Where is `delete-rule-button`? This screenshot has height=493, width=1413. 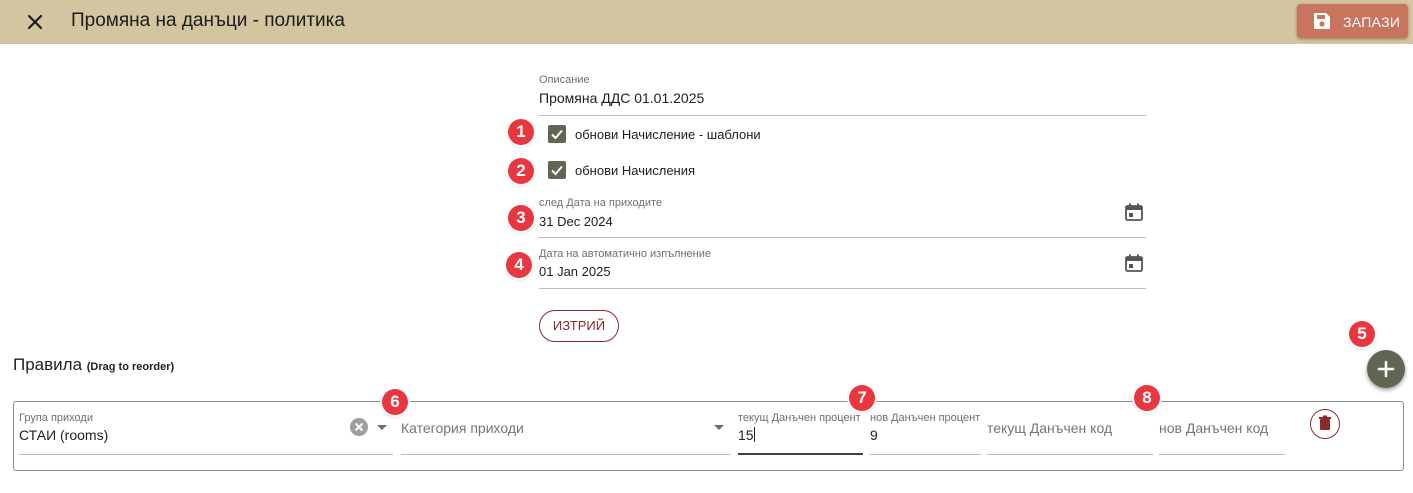
delete-rule-button is located at coordinates (1325, 424).